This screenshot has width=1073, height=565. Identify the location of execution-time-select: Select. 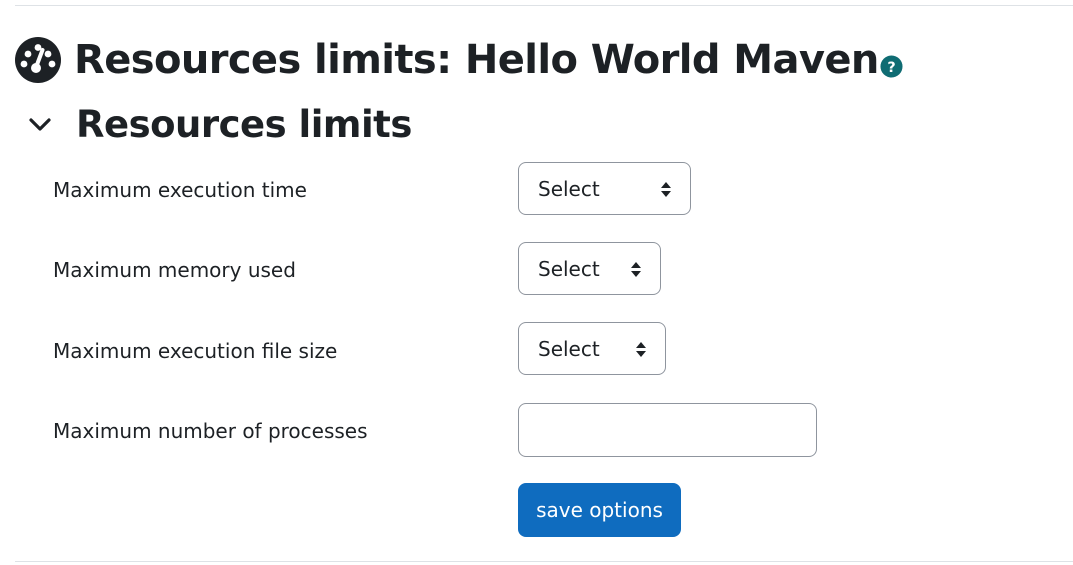
(604, 188).